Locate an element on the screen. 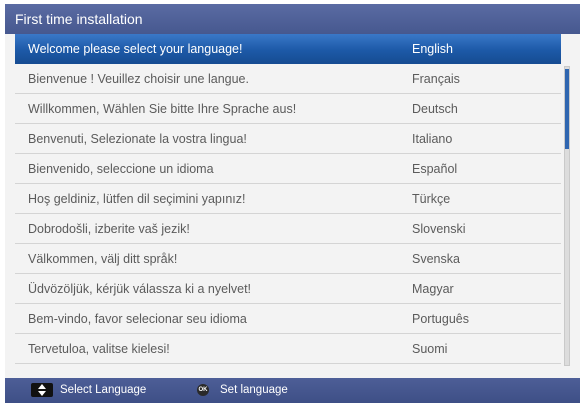 This screenshot has width=585, height=407. welcome-message: Bem-vindo, favor selecionar seu idioma is located at coordinates (137, 319).